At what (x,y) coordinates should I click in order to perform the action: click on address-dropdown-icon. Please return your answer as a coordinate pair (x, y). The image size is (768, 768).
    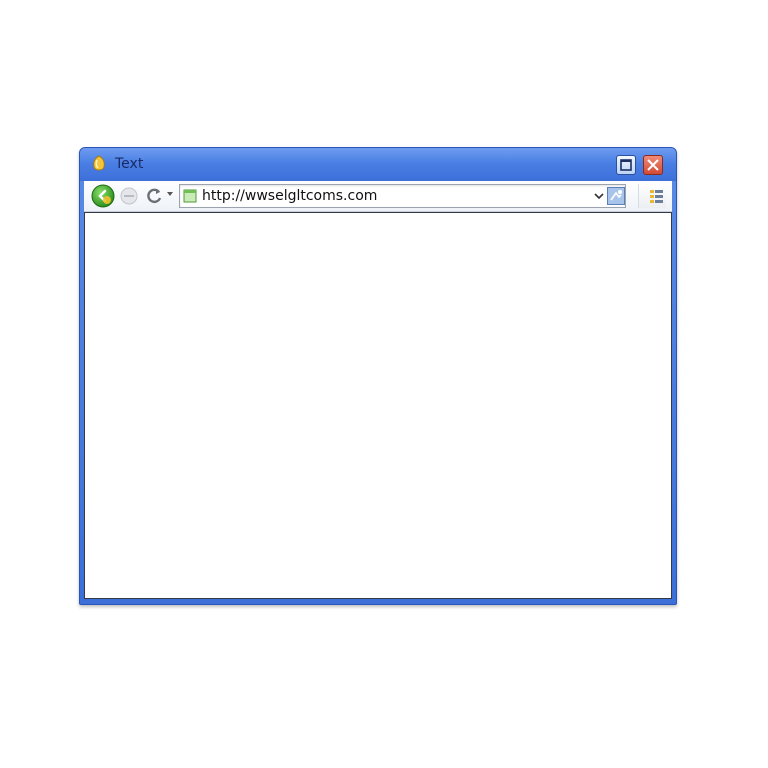
    Looking at the image, I should click on (599, 196).